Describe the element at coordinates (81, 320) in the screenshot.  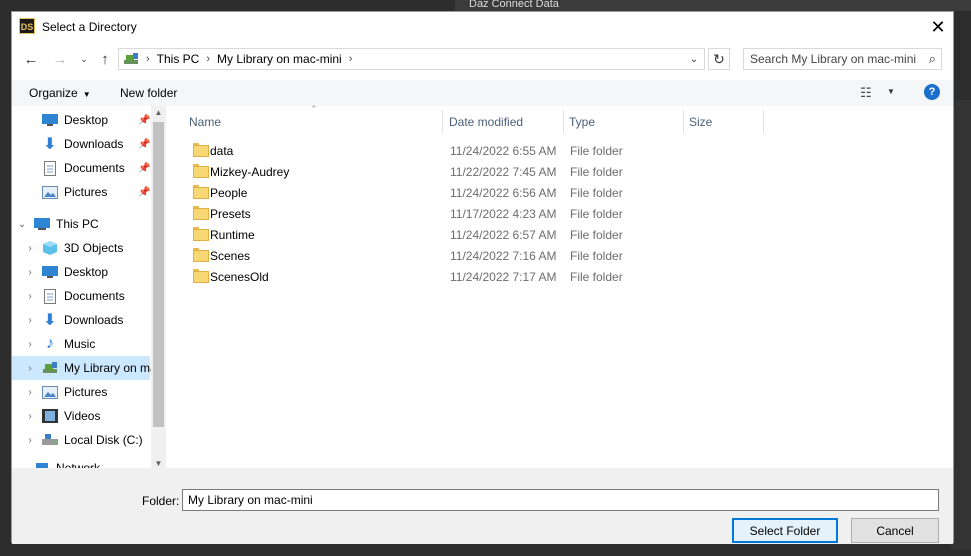
I see `nav-item-downloads: › ⬇ Downloads` at that location.